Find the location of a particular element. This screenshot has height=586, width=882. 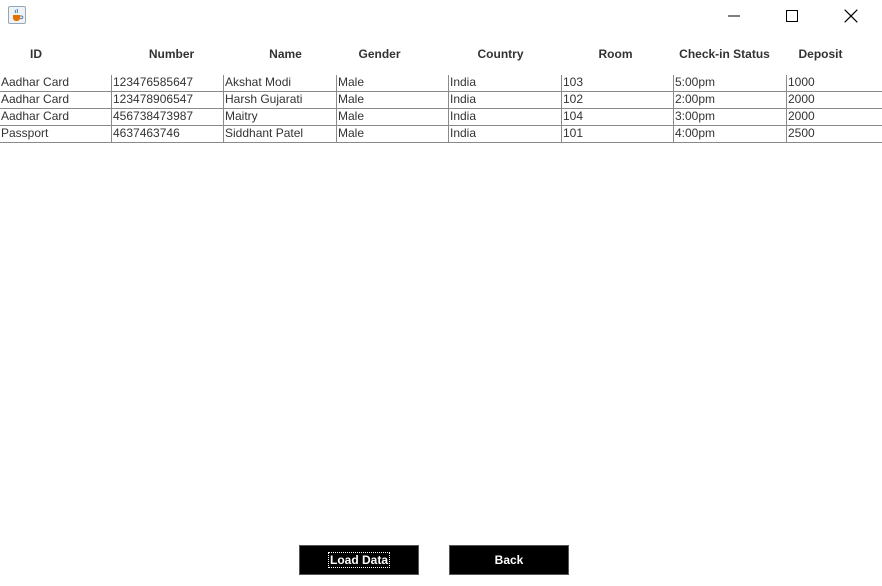

column-header-number: Number is located at coordinates (171, 54).